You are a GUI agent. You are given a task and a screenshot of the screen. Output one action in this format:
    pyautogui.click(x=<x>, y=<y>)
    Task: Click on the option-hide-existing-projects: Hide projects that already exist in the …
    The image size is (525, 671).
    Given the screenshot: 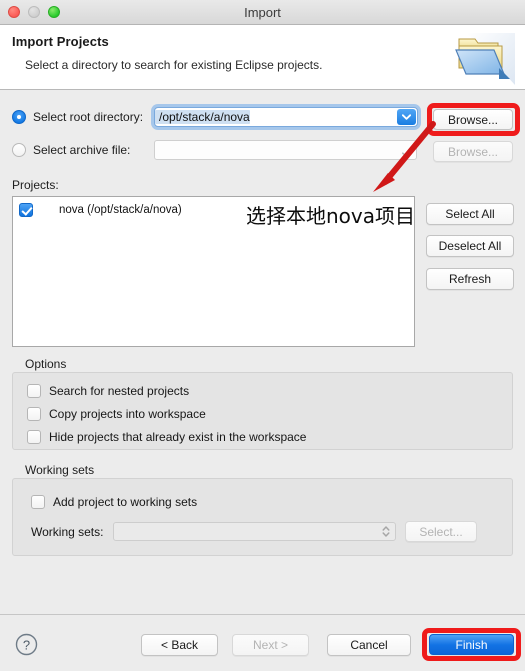 What is the action you would take?
    pyautogui.click(x=166, y=437)
    